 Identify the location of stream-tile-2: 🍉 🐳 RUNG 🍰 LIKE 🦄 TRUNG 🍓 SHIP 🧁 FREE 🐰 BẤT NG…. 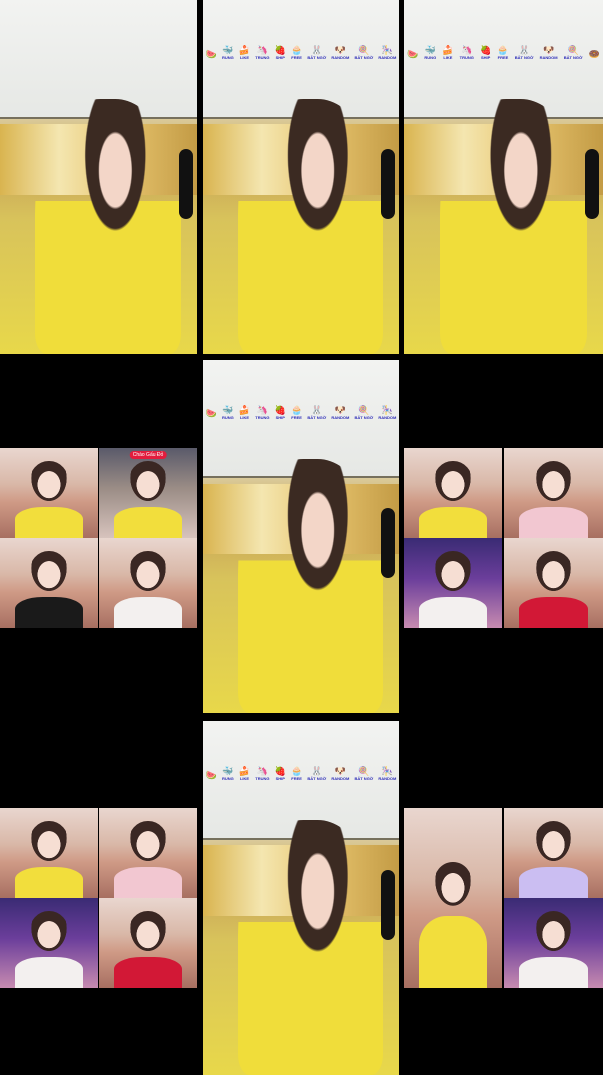
(301, 177).